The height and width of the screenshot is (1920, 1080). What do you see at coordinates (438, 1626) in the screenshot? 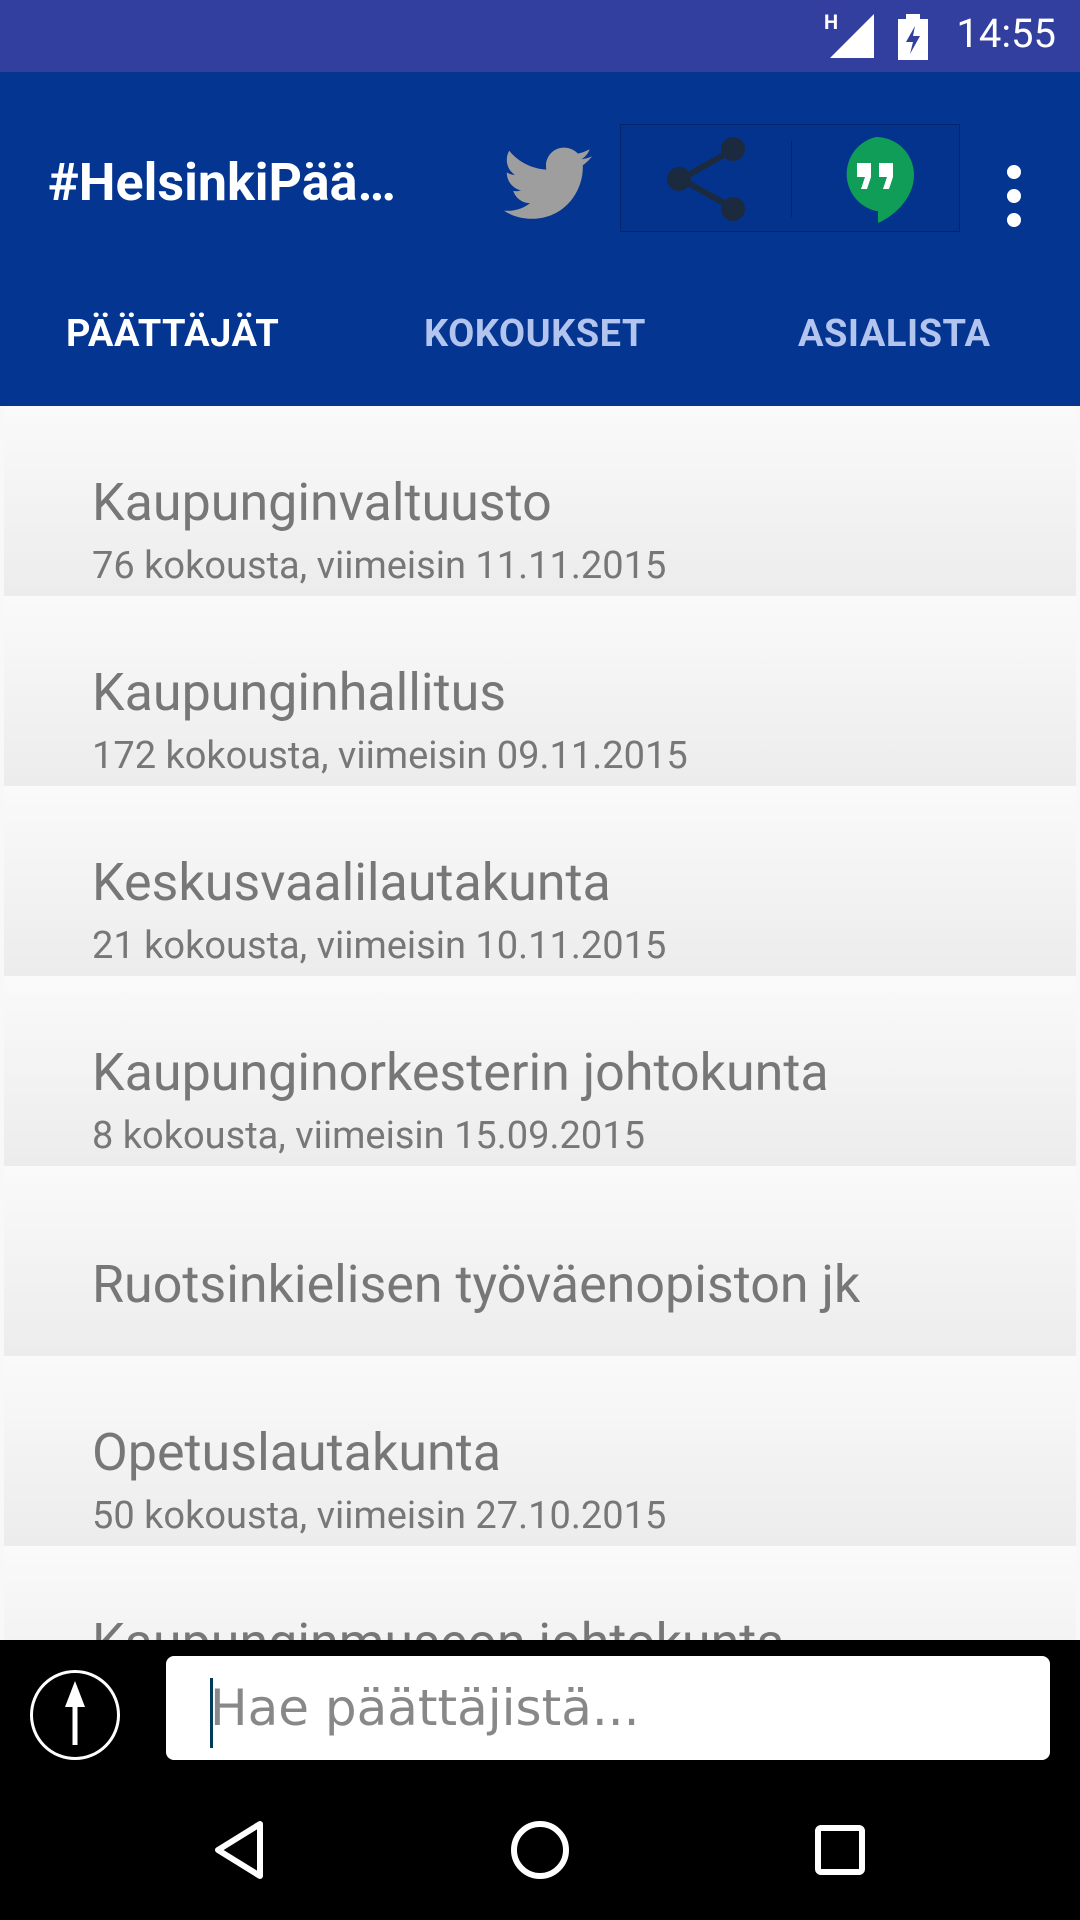
I see `list-item-name: Kaupunginmuseon johtokunta` at bounding box center [438, 1626].